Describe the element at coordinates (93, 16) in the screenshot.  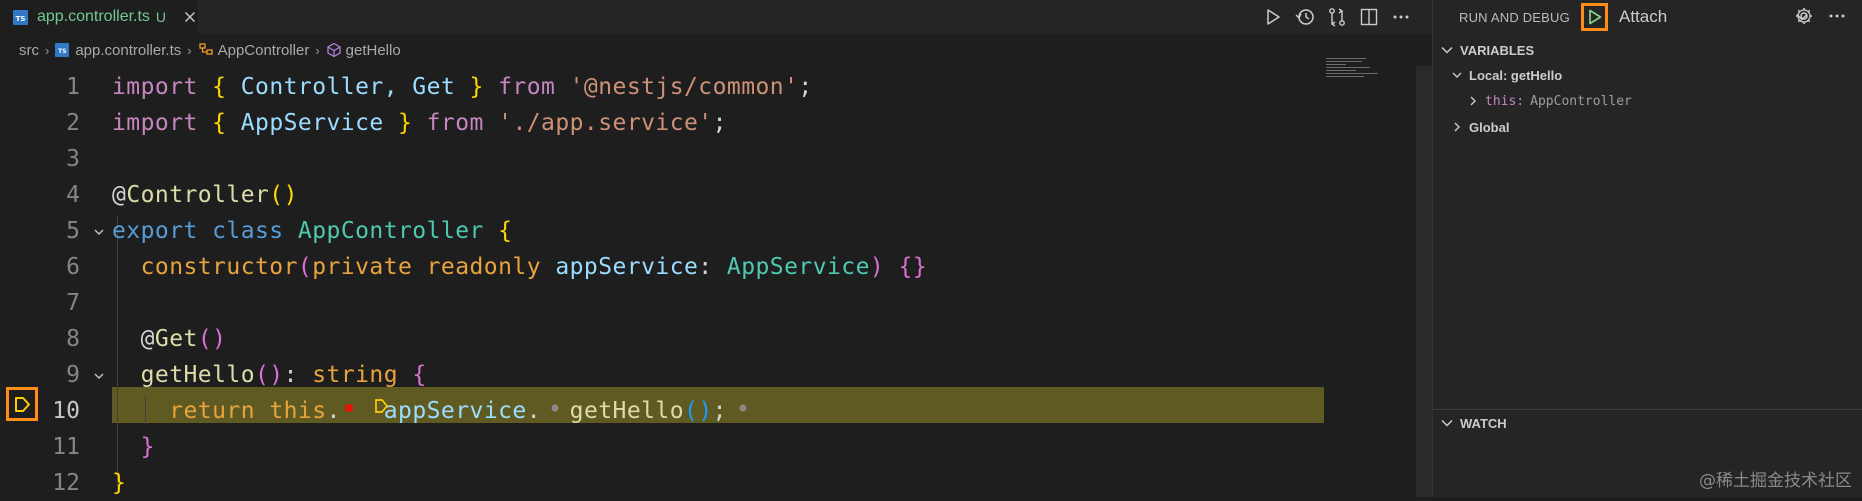
I see `tab-filename: app.controller.ts` at that location.